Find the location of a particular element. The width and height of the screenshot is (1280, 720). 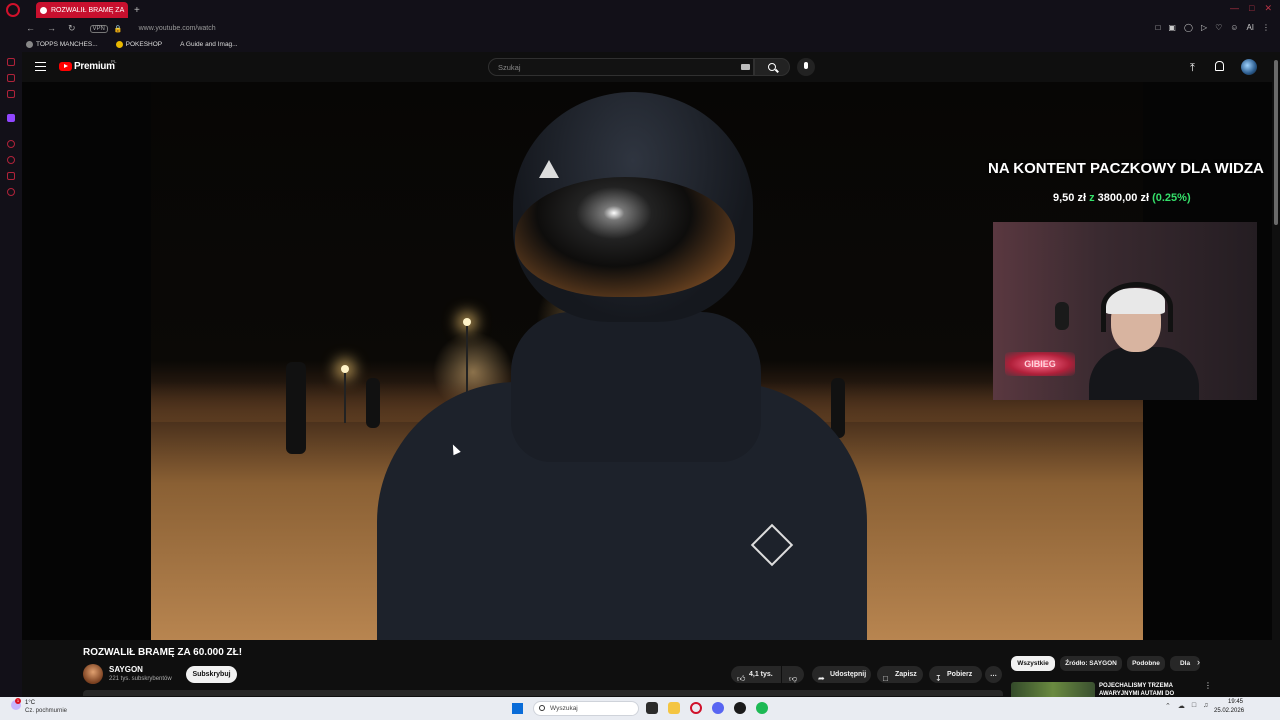

window-controls: — □ ✕ is located at coordinates (1251, 8).